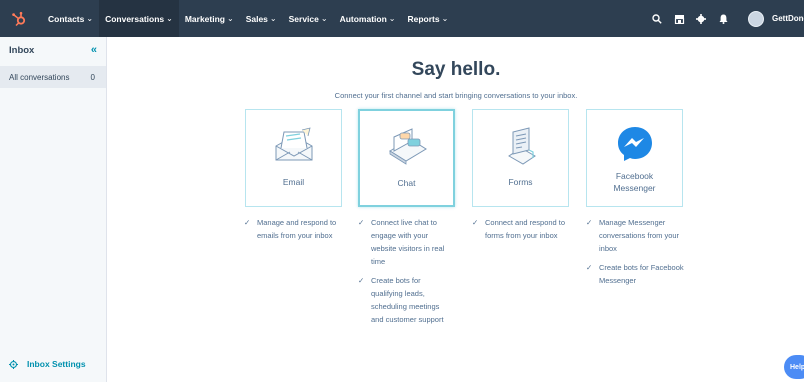  Describe the element at coordinates (635, 274) in the screenshot. I see `feature-item: ✓ Create bots for Facebook Messenger` at that location.